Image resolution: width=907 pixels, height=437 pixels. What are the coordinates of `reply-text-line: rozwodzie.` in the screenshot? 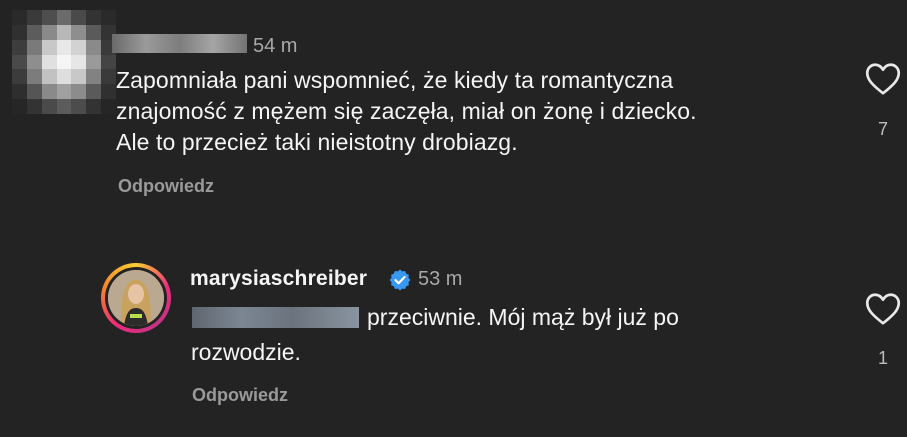 It's located at (246, 352).